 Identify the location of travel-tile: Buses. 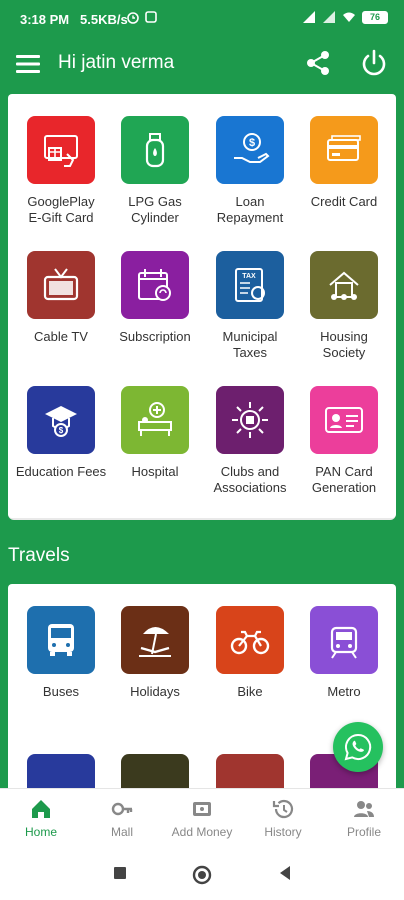
(61, 653).